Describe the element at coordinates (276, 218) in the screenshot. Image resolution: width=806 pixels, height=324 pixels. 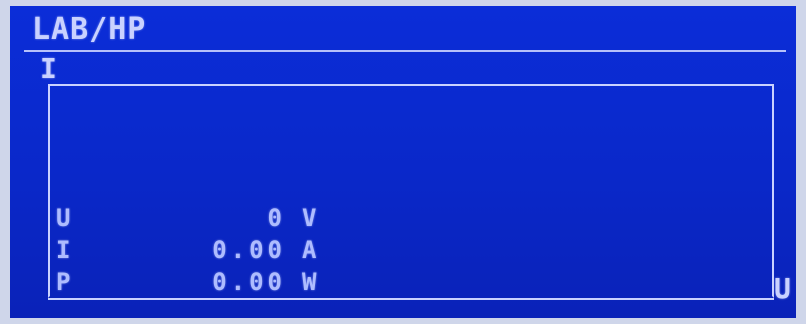
I see `voltage-value: 0` at that location.